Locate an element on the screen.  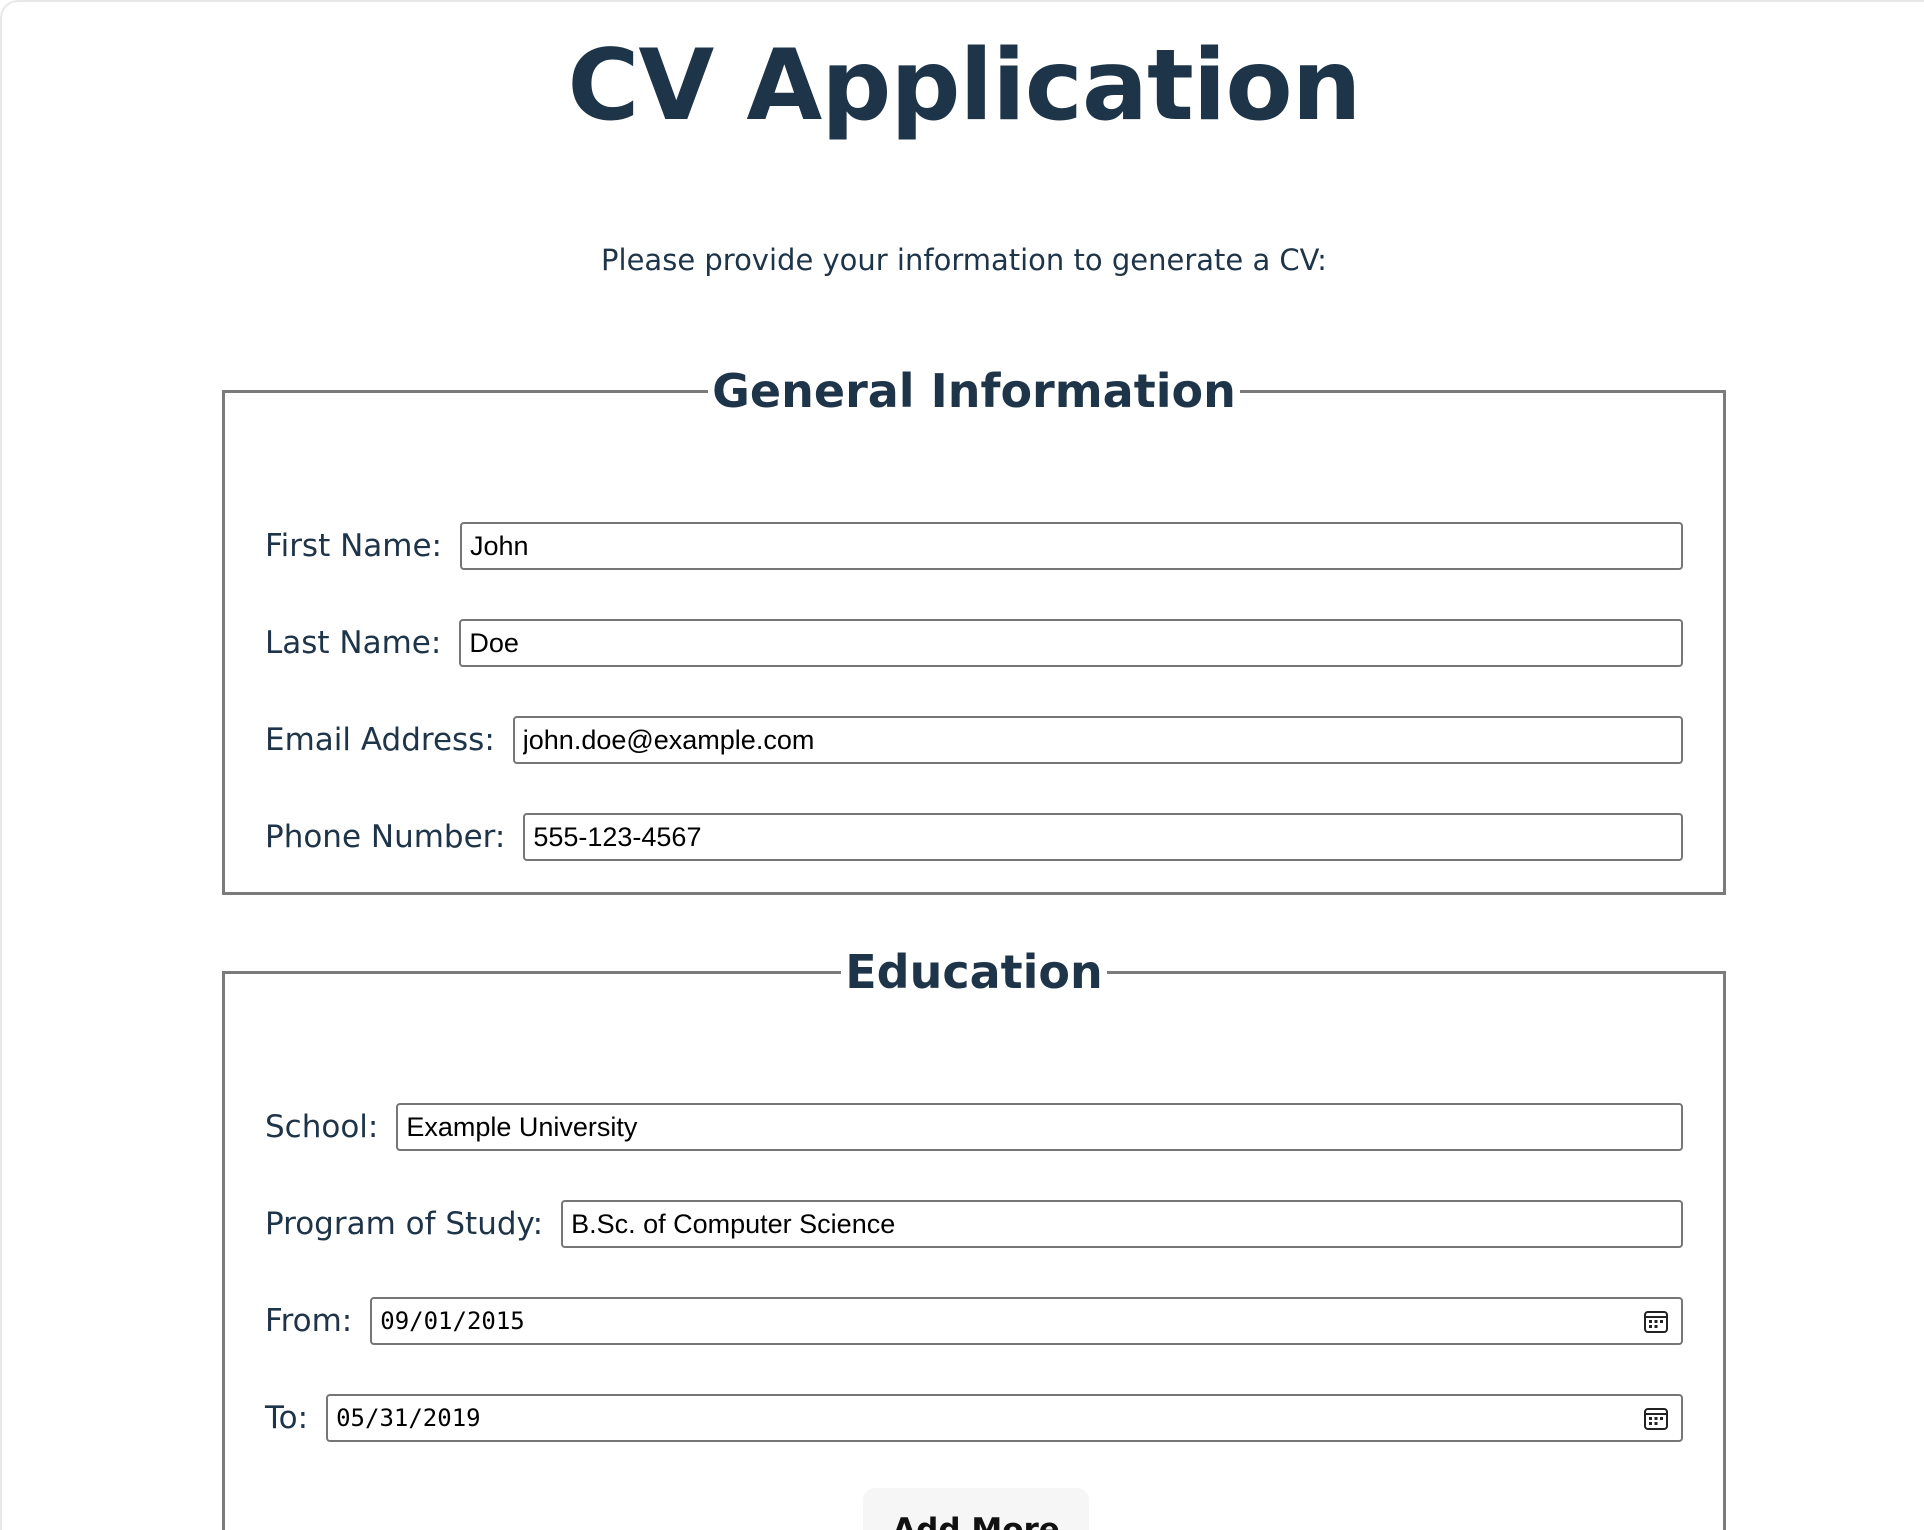
program-input is located at coordinates (1122, 1224).